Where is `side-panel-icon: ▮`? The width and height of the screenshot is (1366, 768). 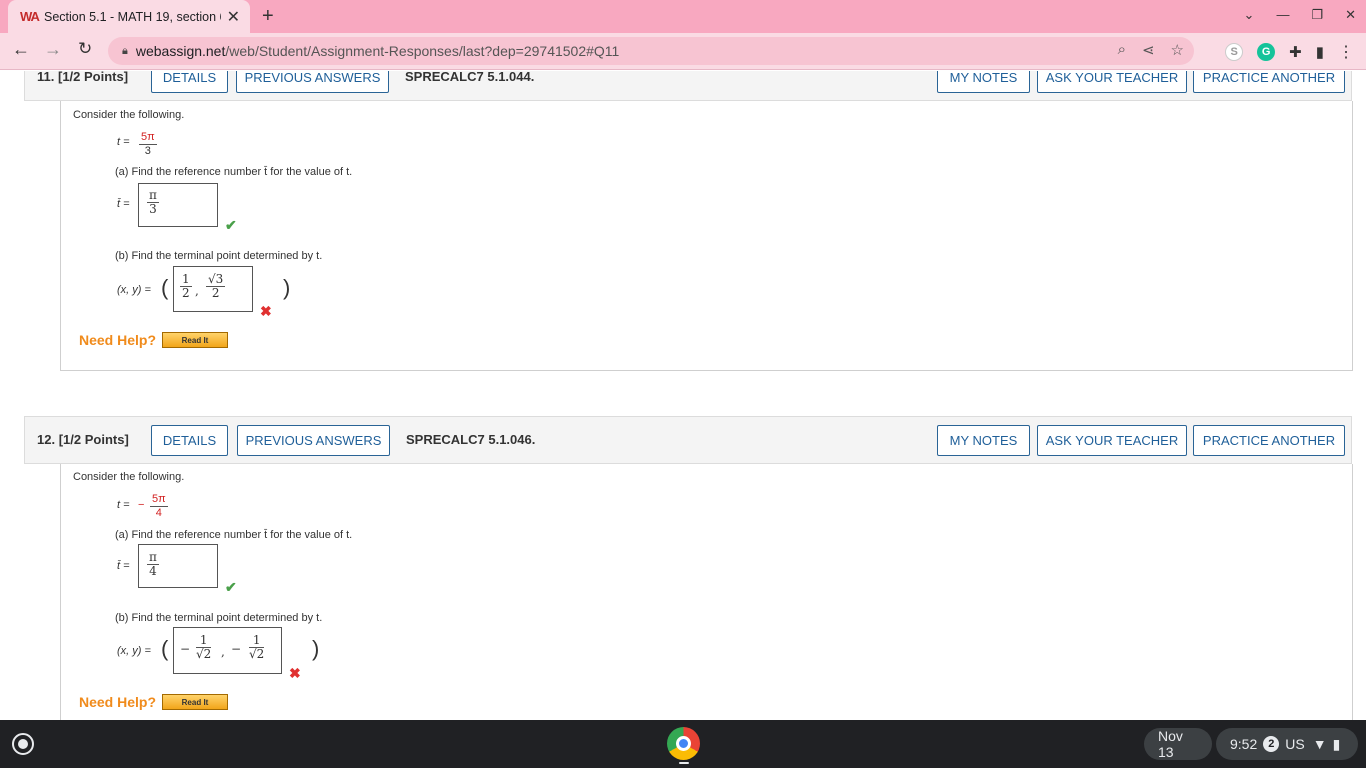 side-panel-icon: ▮ is located at coordinates (1320, 52).